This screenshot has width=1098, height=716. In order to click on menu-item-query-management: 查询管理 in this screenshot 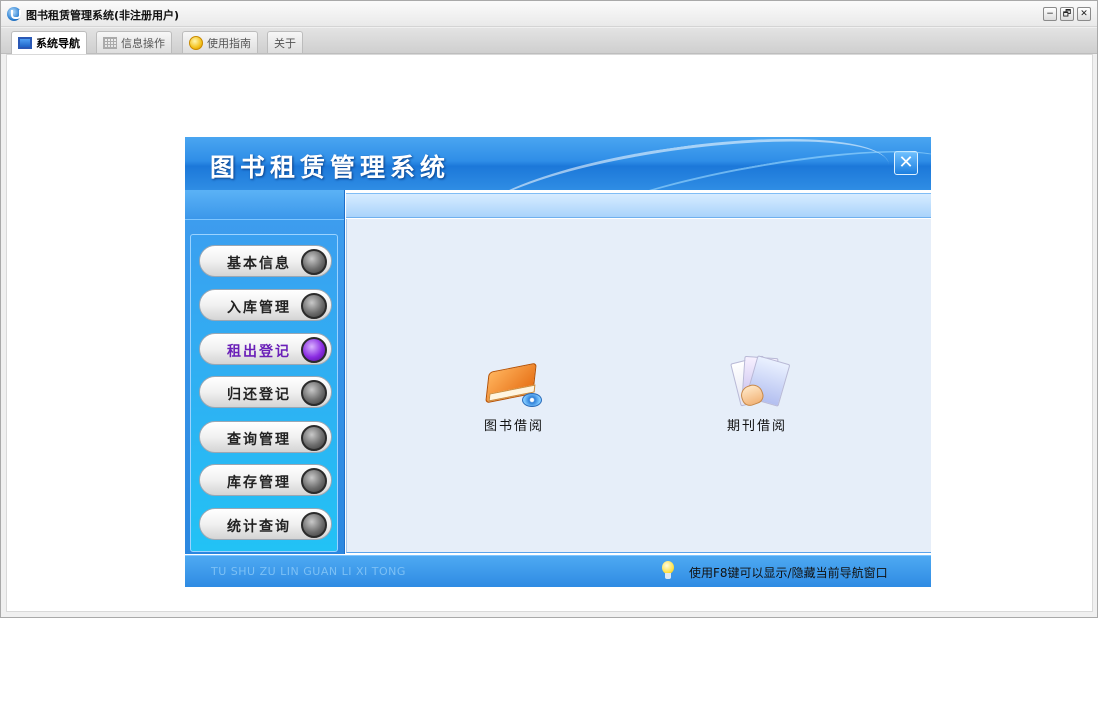, I will do `click(265, 437)`.